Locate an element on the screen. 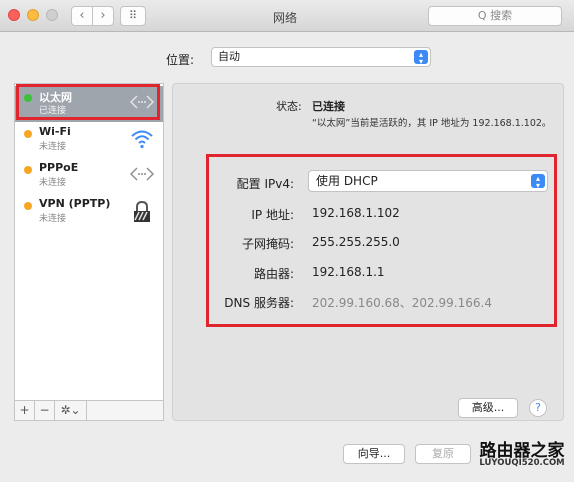 The height and width of the screenshot is (482, 574). service-item-vpn: VPN (PPTP) 未连接 is located at coordinates (89, 212).